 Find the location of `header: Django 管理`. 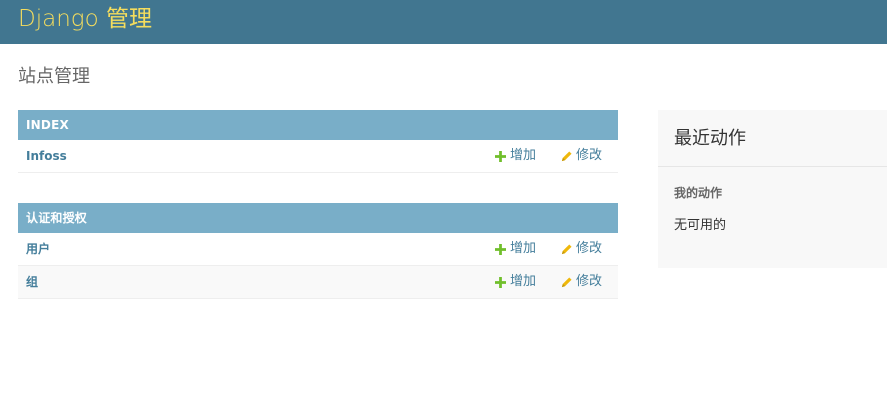

header: Django 管理 is located at coordinates (443, 22).